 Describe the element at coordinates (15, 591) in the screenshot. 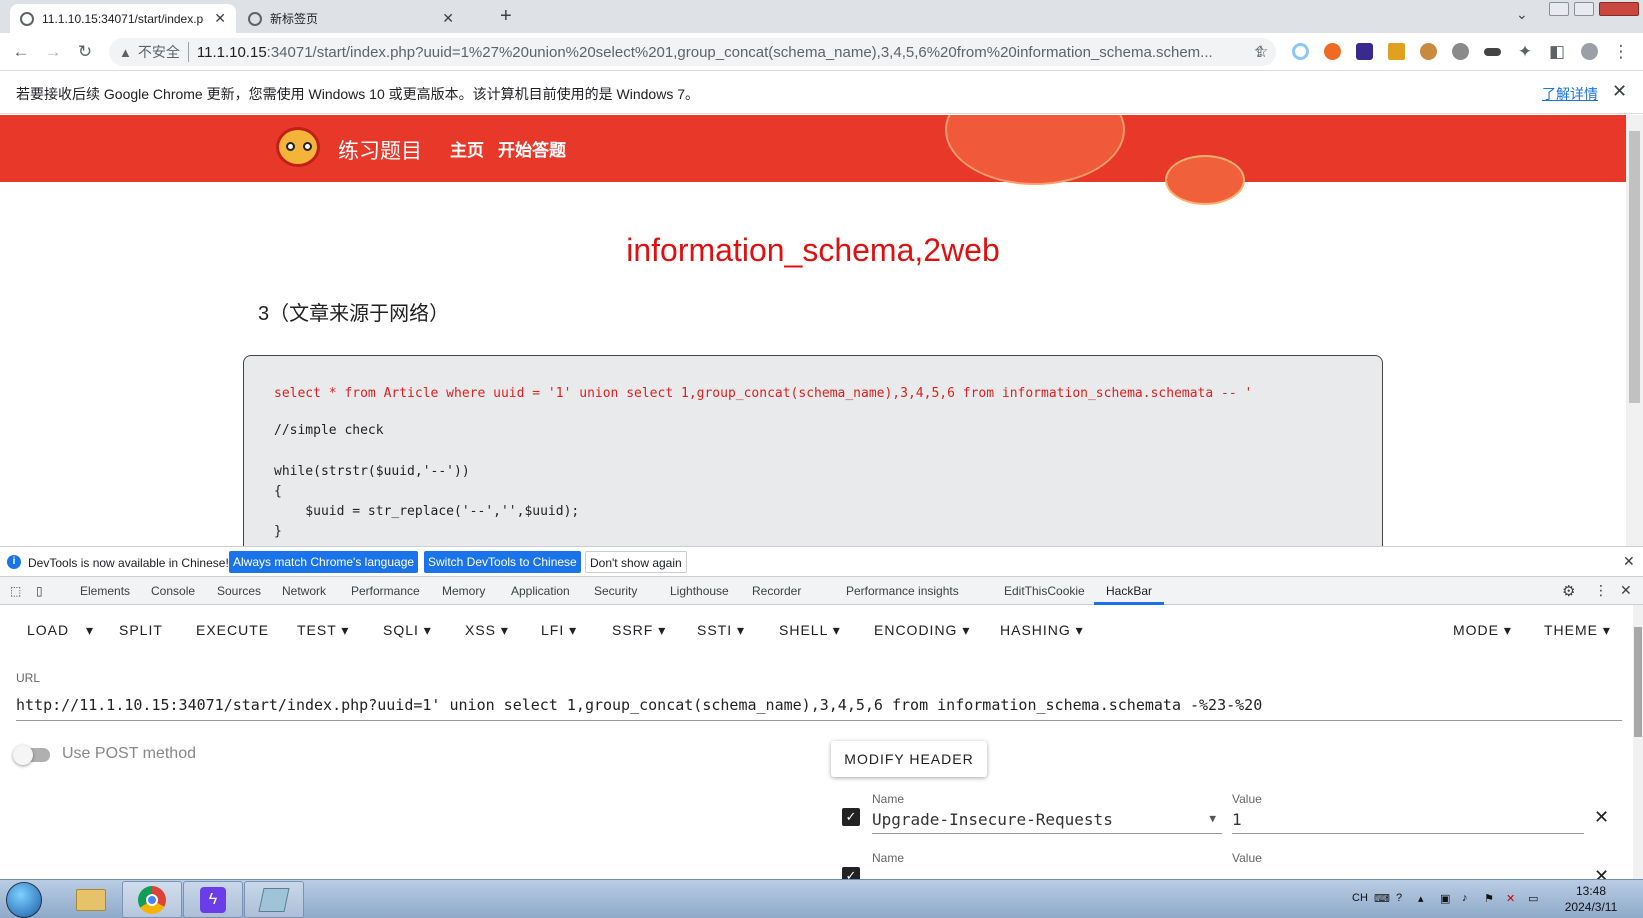

I see `inspect-element-icon: ⬚` at that location.